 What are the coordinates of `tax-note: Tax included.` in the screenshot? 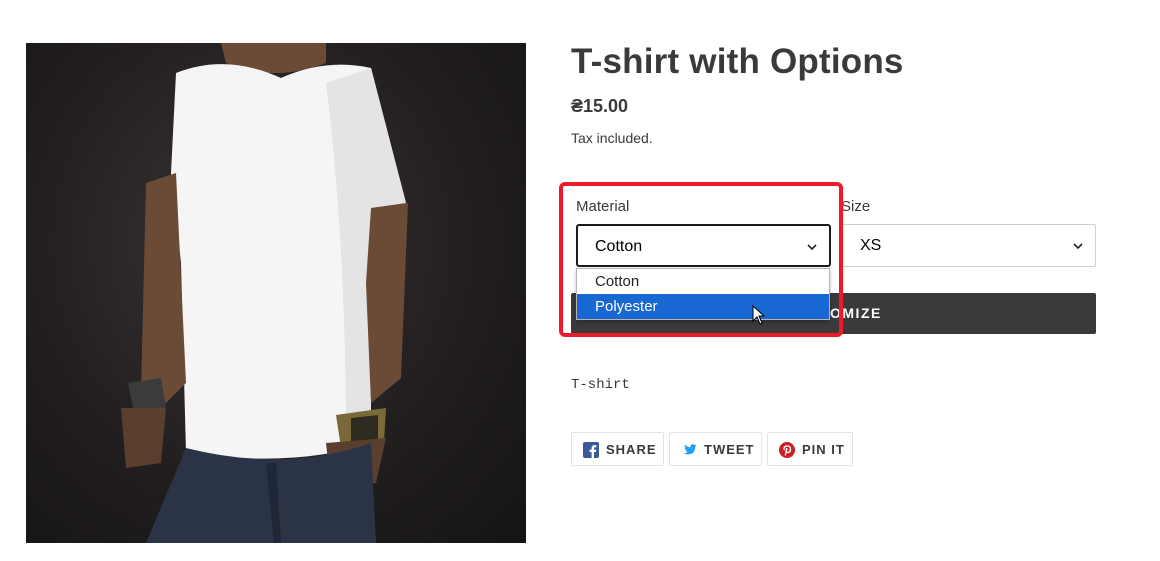 It's located at (612, 138).